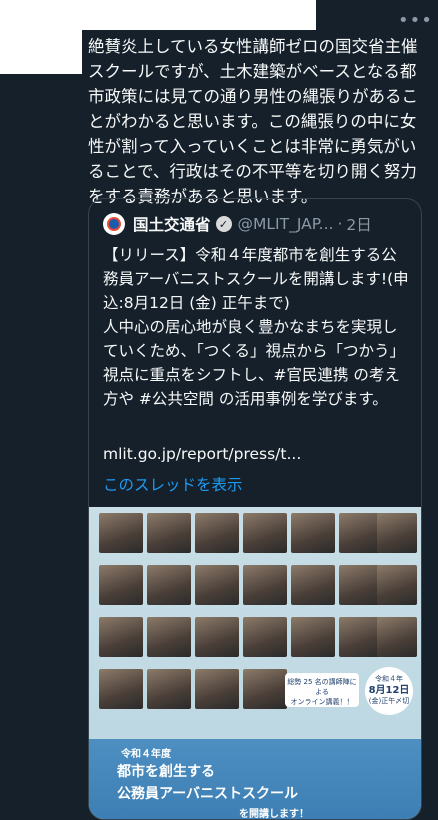 Image resolution: width=438 pixels, height=820 pixels. What do you see at coordinates (255, 779) in the screenshot?
I see `flyer-title-banner: 令和４年度 都市を創生する 公務員アーバニストスクール を開講します！` at bounding box center [255, 779].